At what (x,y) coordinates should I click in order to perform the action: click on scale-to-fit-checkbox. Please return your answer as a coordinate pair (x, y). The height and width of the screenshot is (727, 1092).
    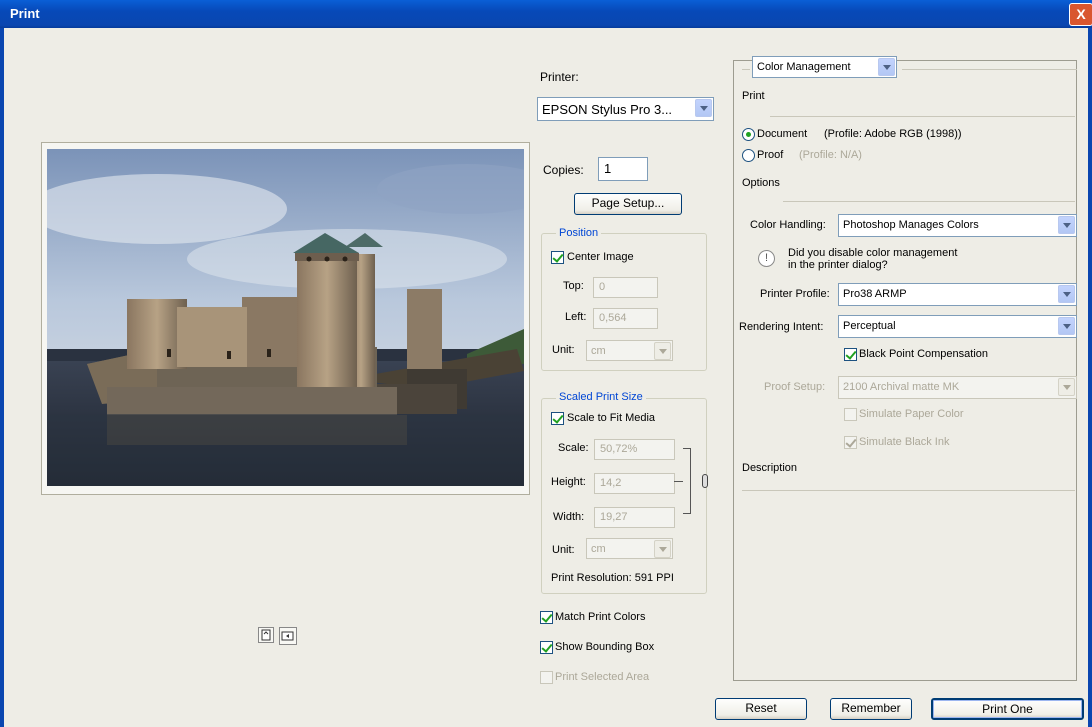
    Looking at the image, I should click on (557, 418).